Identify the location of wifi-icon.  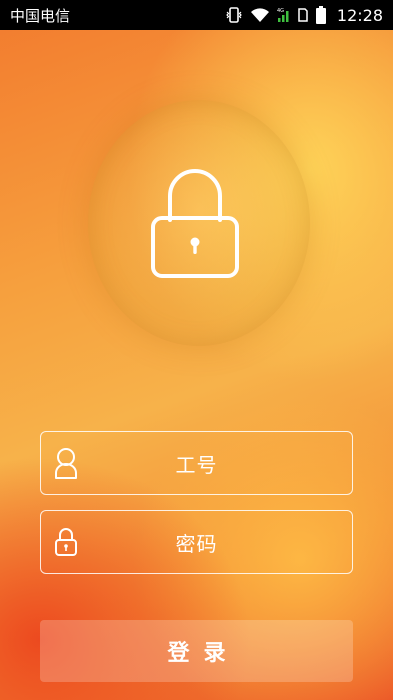
(260, 15).